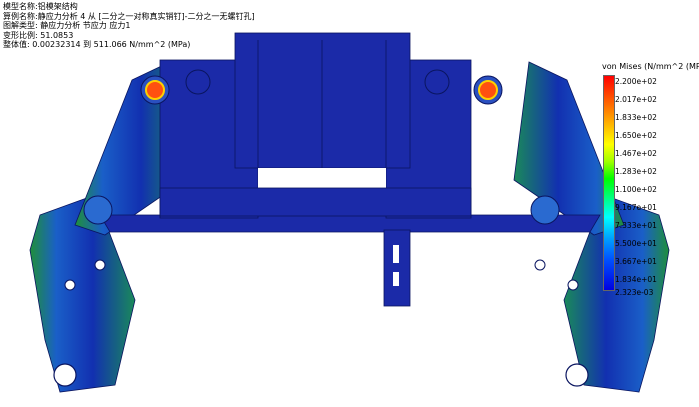  I want to click on model-name: 模型名称:铝模架结构, so click(40, 6).